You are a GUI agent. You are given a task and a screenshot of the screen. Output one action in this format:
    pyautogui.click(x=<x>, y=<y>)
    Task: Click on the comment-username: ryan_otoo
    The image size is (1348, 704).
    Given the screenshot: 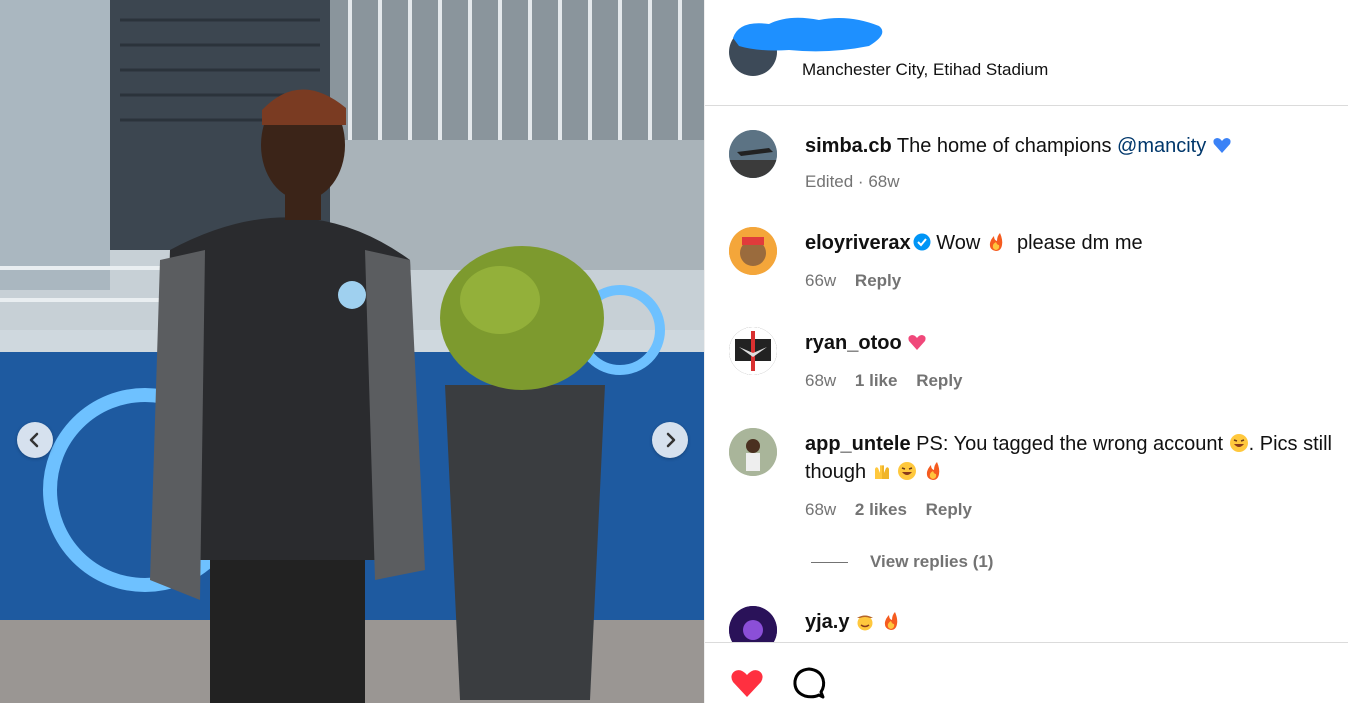 What is the action you would take?
    pyautogui.click(x=853, y=343)
    